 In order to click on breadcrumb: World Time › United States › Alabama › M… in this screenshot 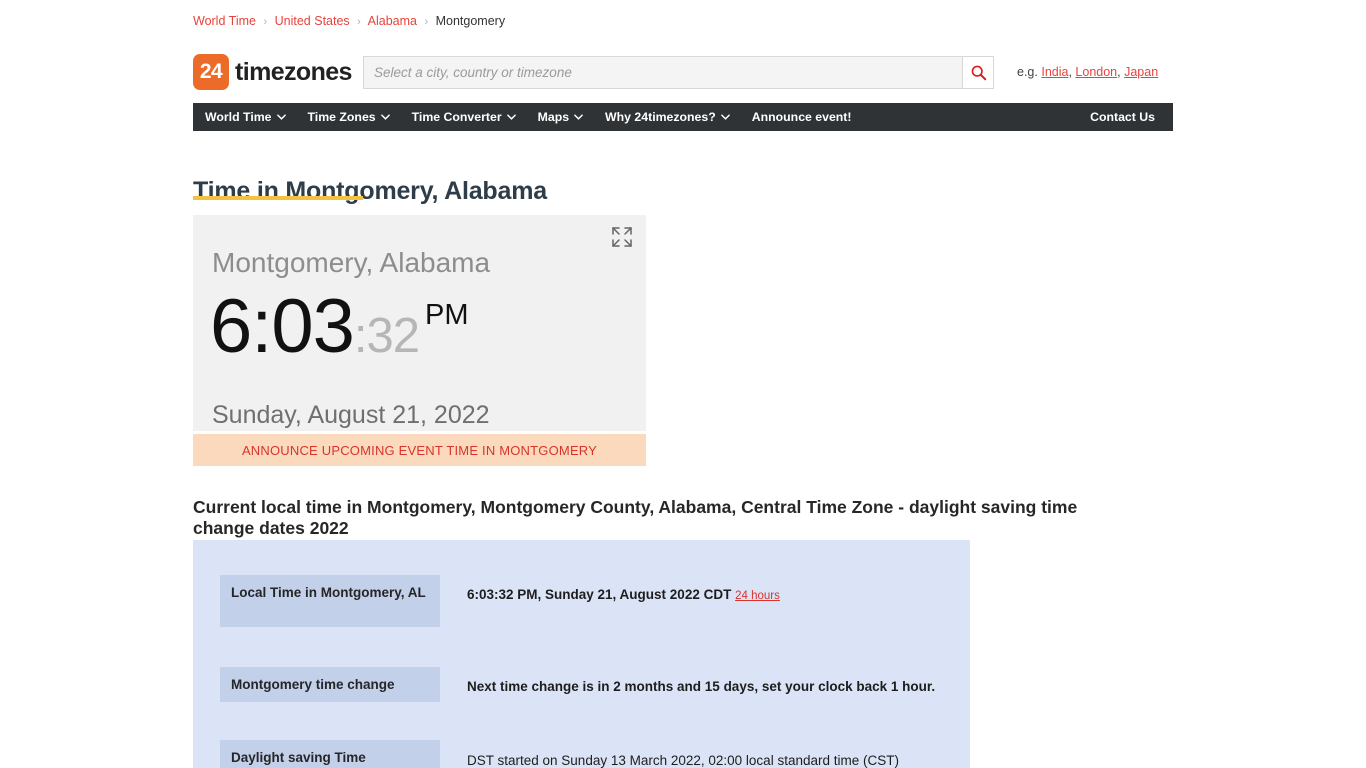, I will do `click(349, 21)`.